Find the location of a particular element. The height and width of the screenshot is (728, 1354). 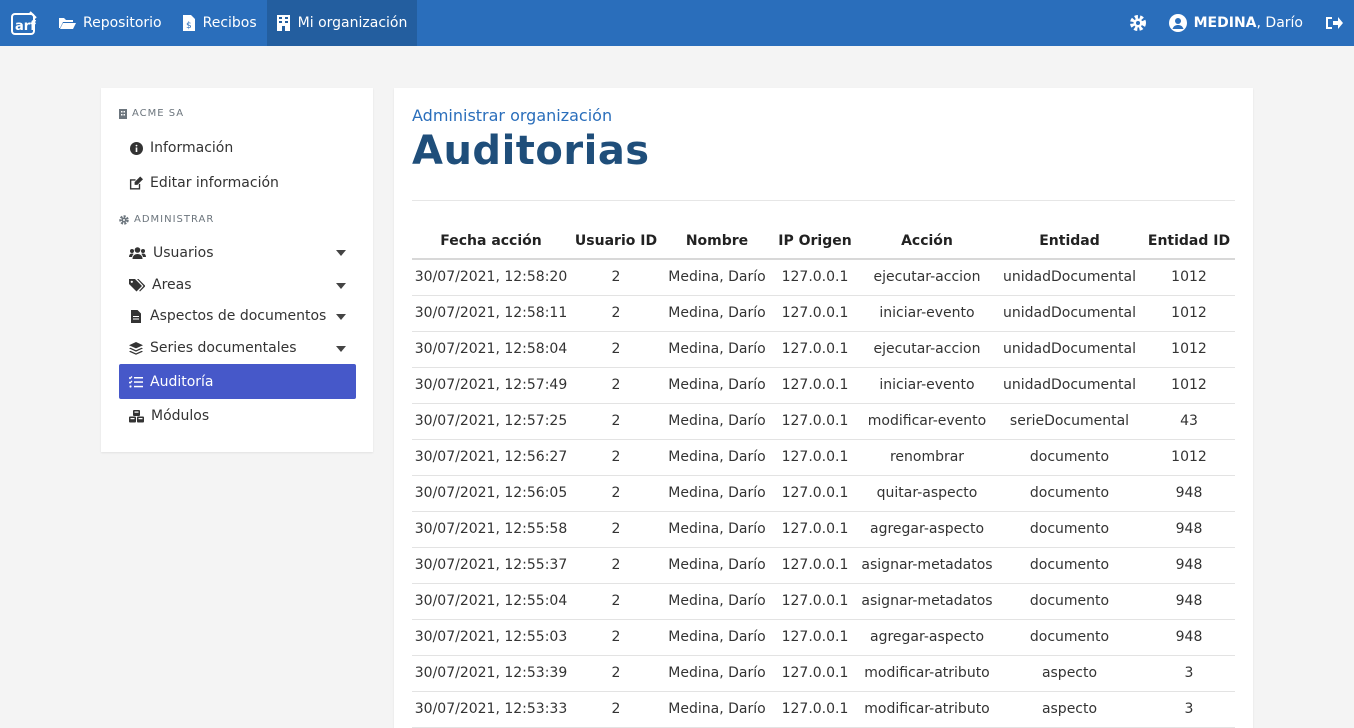

layers-icon is located at coordinates (136, 348).